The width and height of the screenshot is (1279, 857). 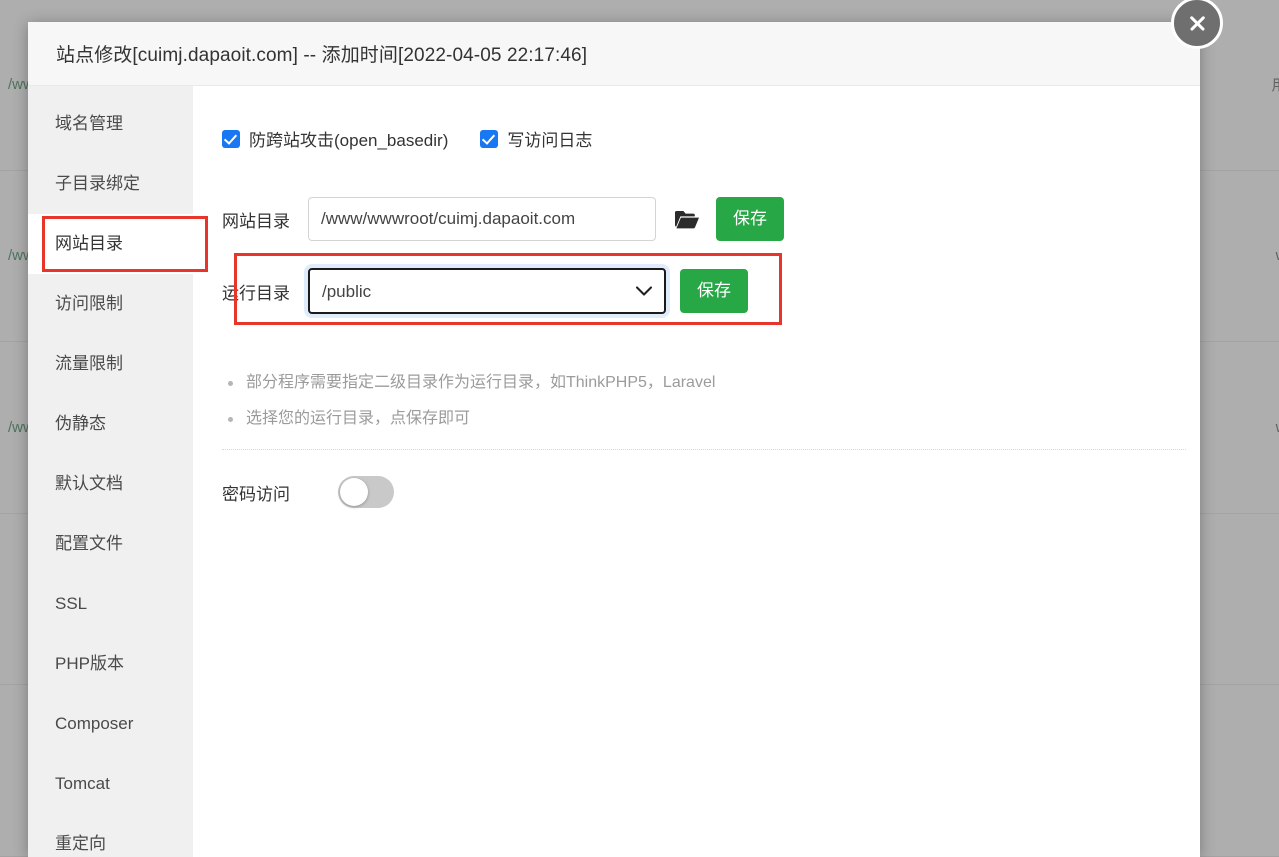 What do you see at coordinates (80, 843) in the screenshot?
I see `sidebar-item-label: 重定向` at bounding box center [80, 843].